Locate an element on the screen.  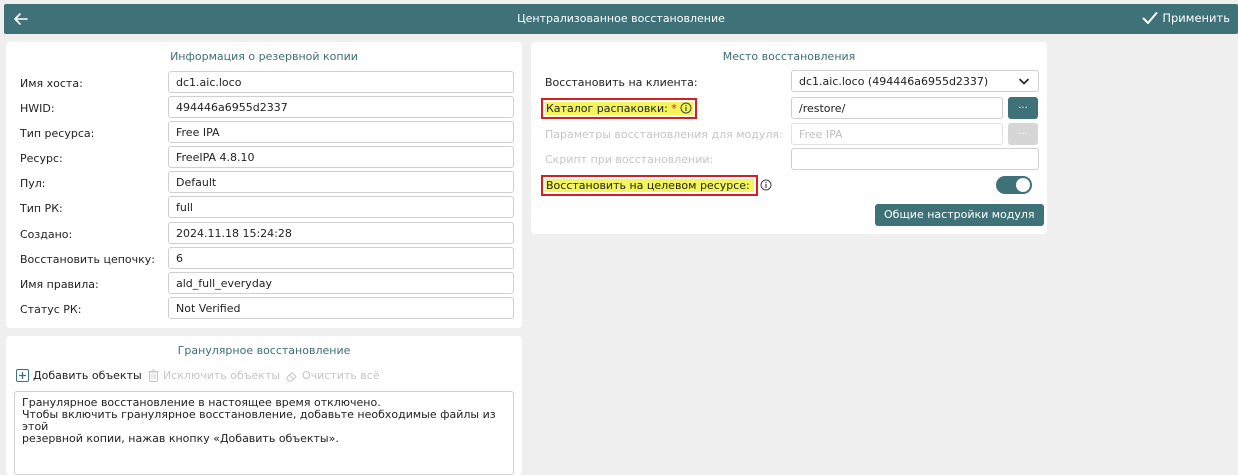
granular-restore-title: Гранулярное восстановление is located at coordinates (264, 350).